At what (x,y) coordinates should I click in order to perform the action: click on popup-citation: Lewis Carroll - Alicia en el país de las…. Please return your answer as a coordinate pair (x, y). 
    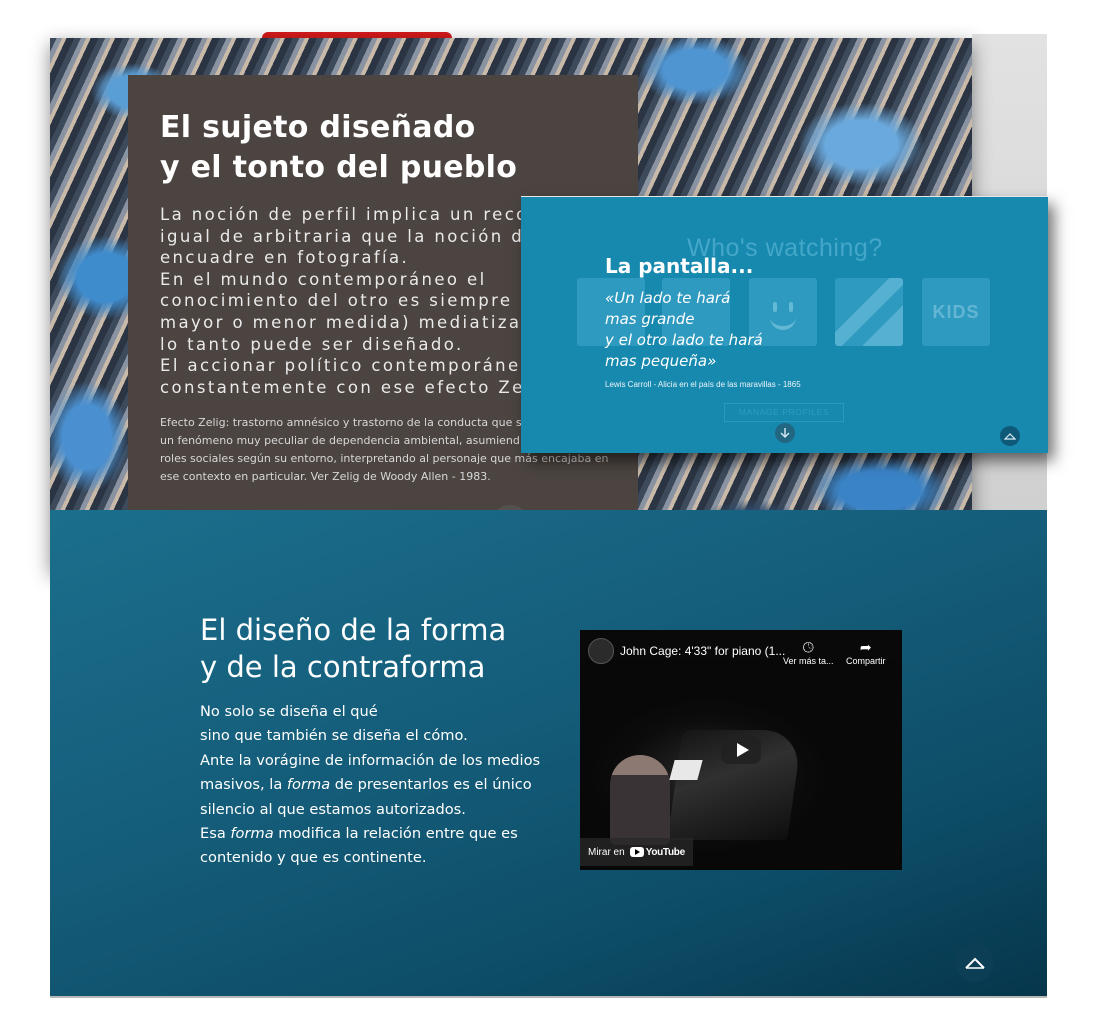
    Looking at the image, I should click on (703, 384).